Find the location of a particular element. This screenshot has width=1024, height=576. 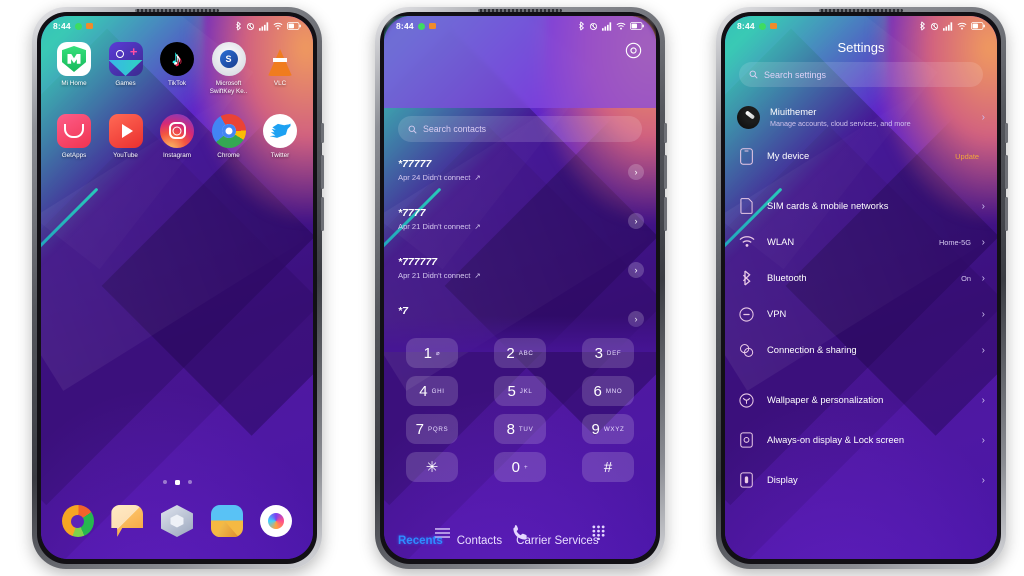

search-contacts-input: Search contacts is located at coordinates (520, 129).